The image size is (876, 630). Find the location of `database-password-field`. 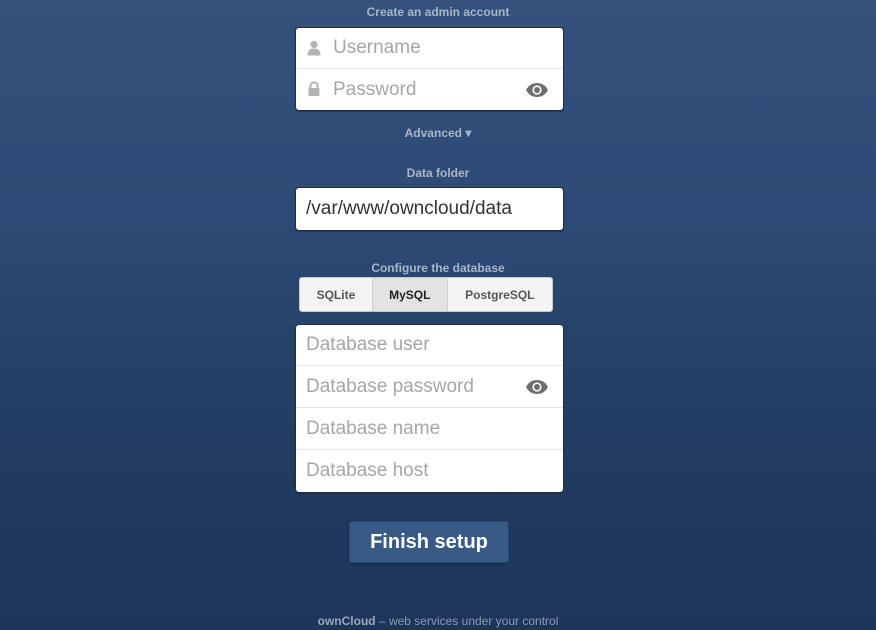

database-password-field is located at coordinates (429, 387).